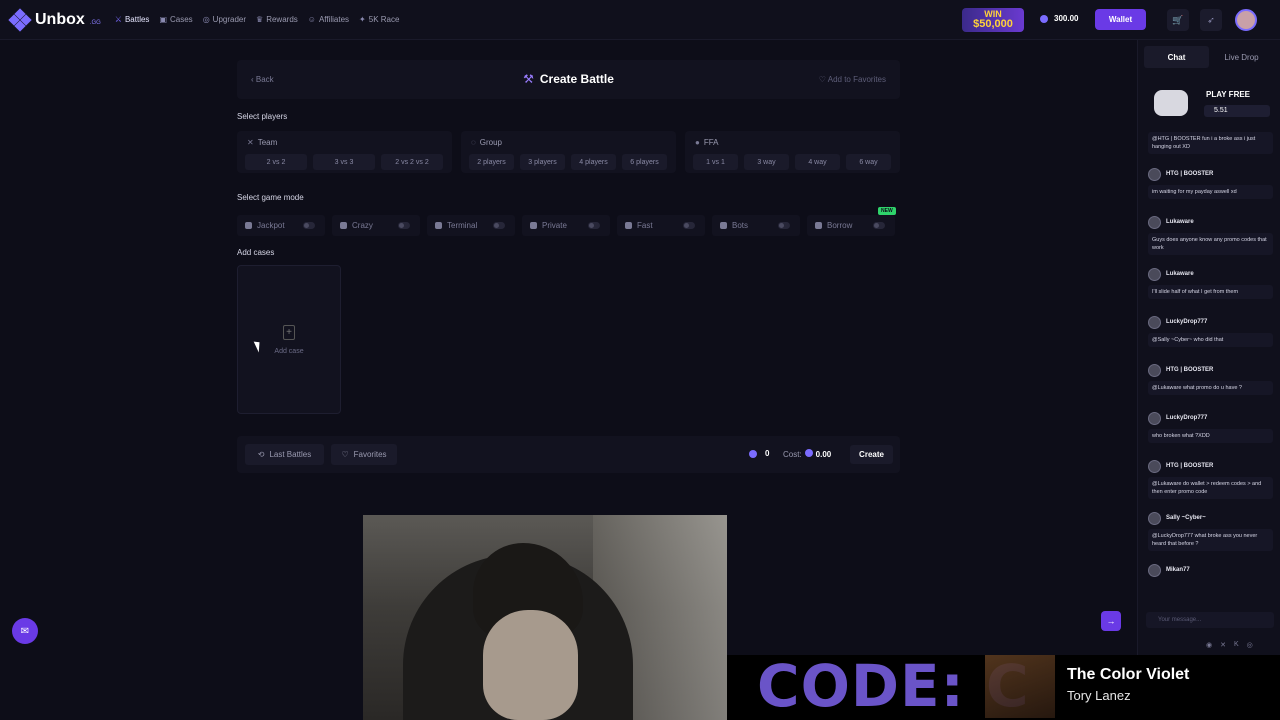  Describe the element at coordinates (1250, 645) in the screenshot. I see `instagram-icon: ◎` at that location.